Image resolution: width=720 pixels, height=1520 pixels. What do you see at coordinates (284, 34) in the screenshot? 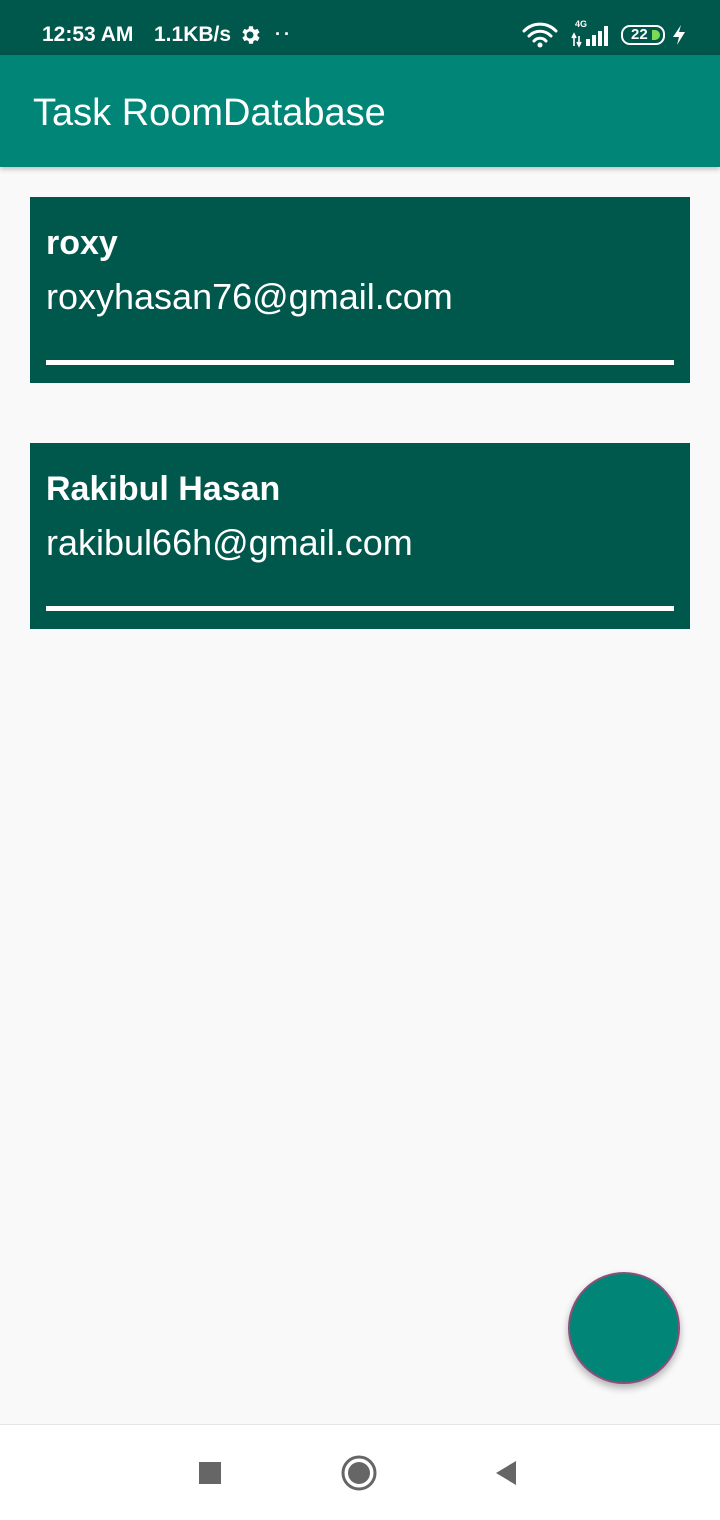
I see `notification-dots: ··` at bounding box center [284, 34].